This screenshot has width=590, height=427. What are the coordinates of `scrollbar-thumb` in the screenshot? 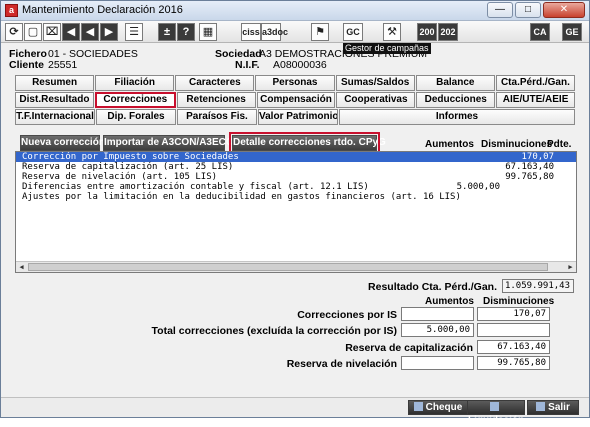 It's located at (288, 267).